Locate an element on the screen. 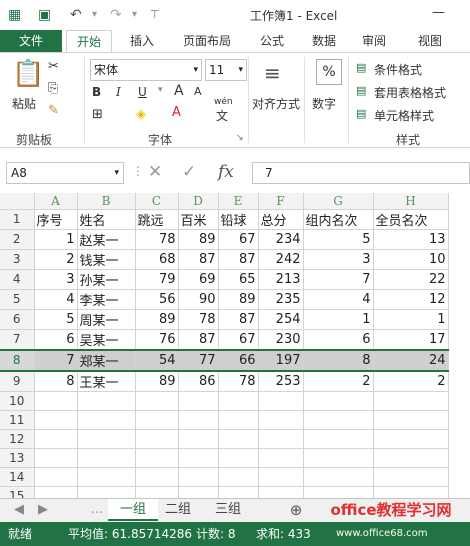 The width and height of the screenshot is (470, 546). font-color-button: A is located at coordinates (176, 112).